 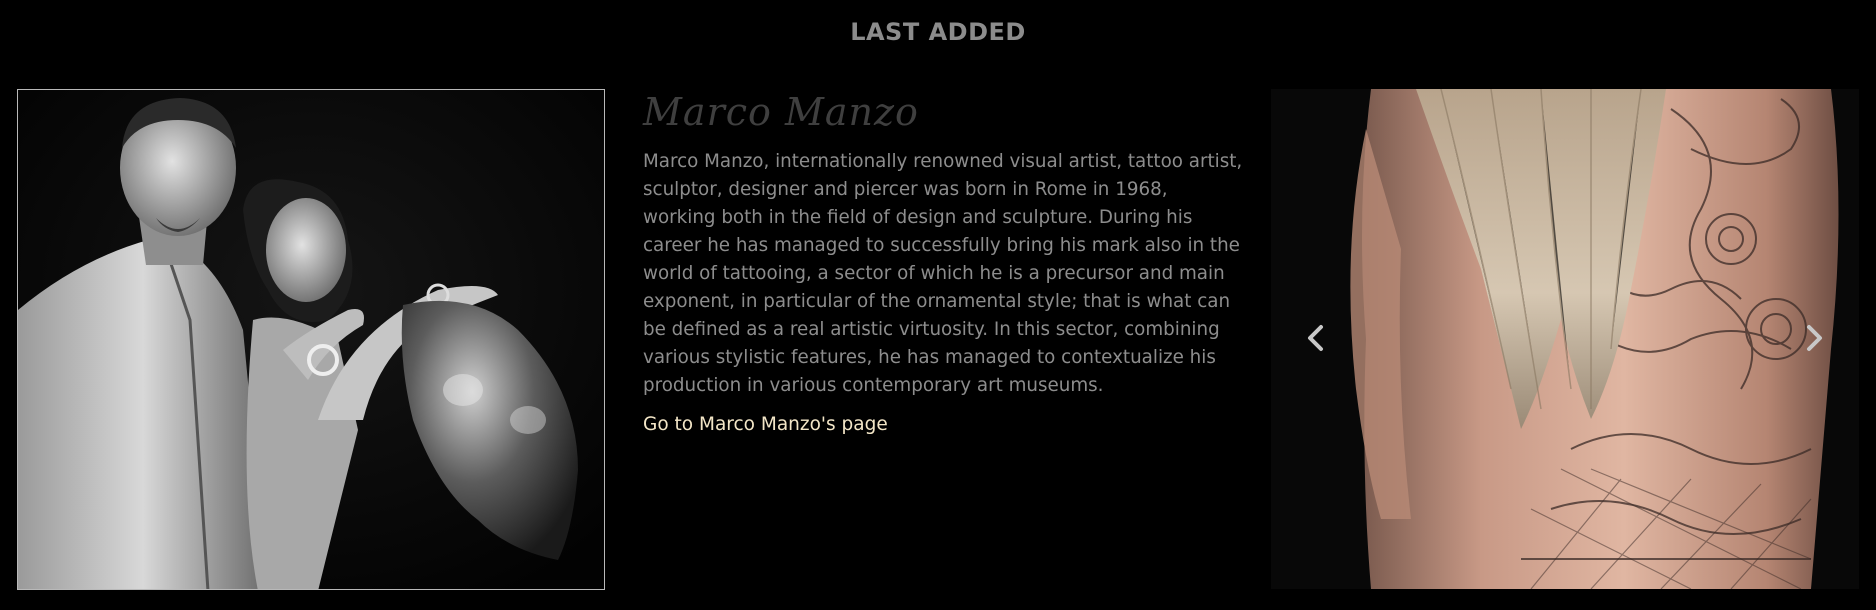 What do you see at coordinates (938, 32) in the screenshot?
I see `section-title: LAST ADDED` at bounding box center [938, 32].